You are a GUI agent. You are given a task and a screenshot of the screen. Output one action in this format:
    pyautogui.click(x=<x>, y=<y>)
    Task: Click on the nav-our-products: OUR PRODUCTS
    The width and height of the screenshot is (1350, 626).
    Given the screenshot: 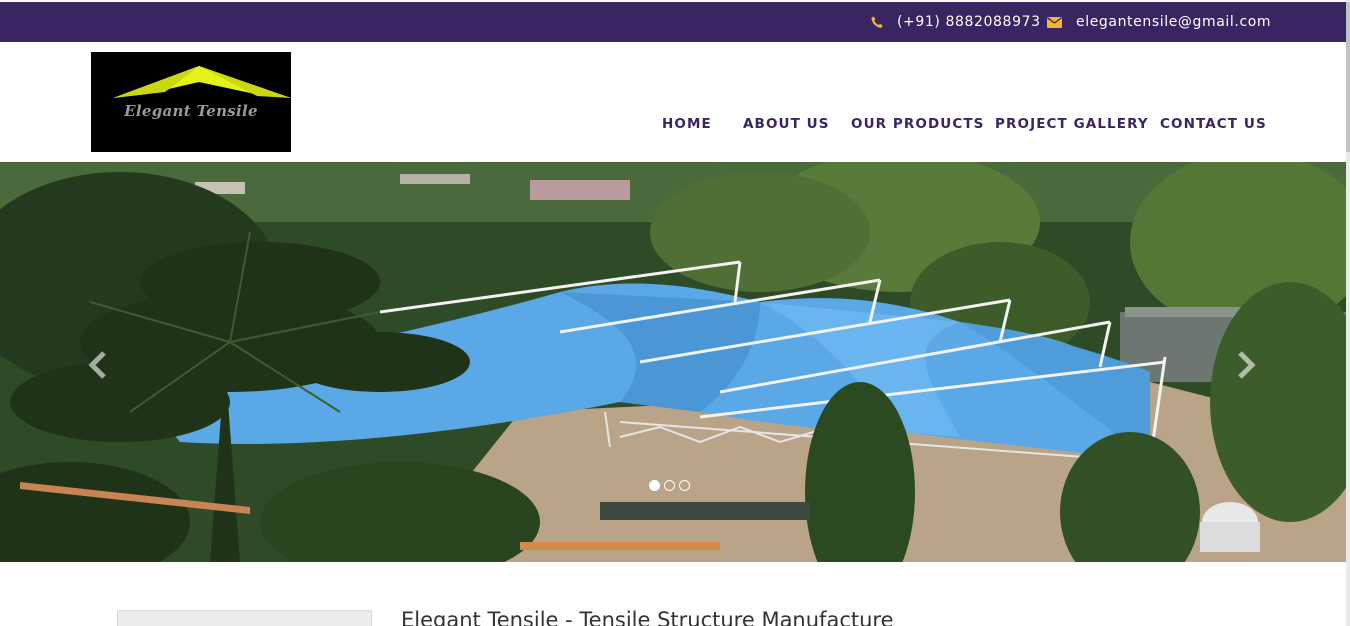 What is the action you would take?
    pyautogui.click(x=918, y=124)
    